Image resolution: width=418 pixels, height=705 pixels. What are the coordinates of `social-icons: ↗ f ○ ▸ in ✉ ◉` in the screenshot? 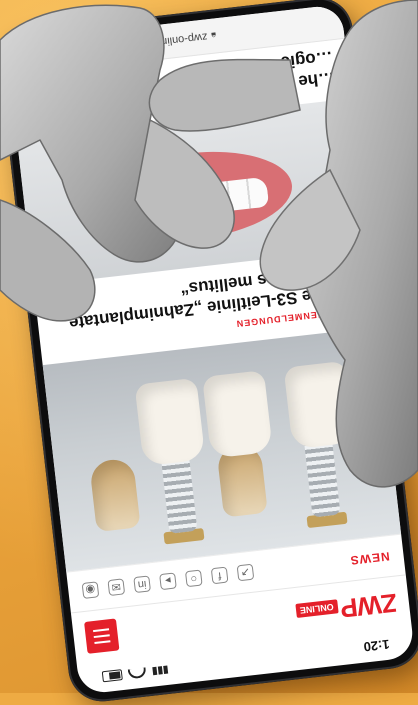 It's located at (168, 581).